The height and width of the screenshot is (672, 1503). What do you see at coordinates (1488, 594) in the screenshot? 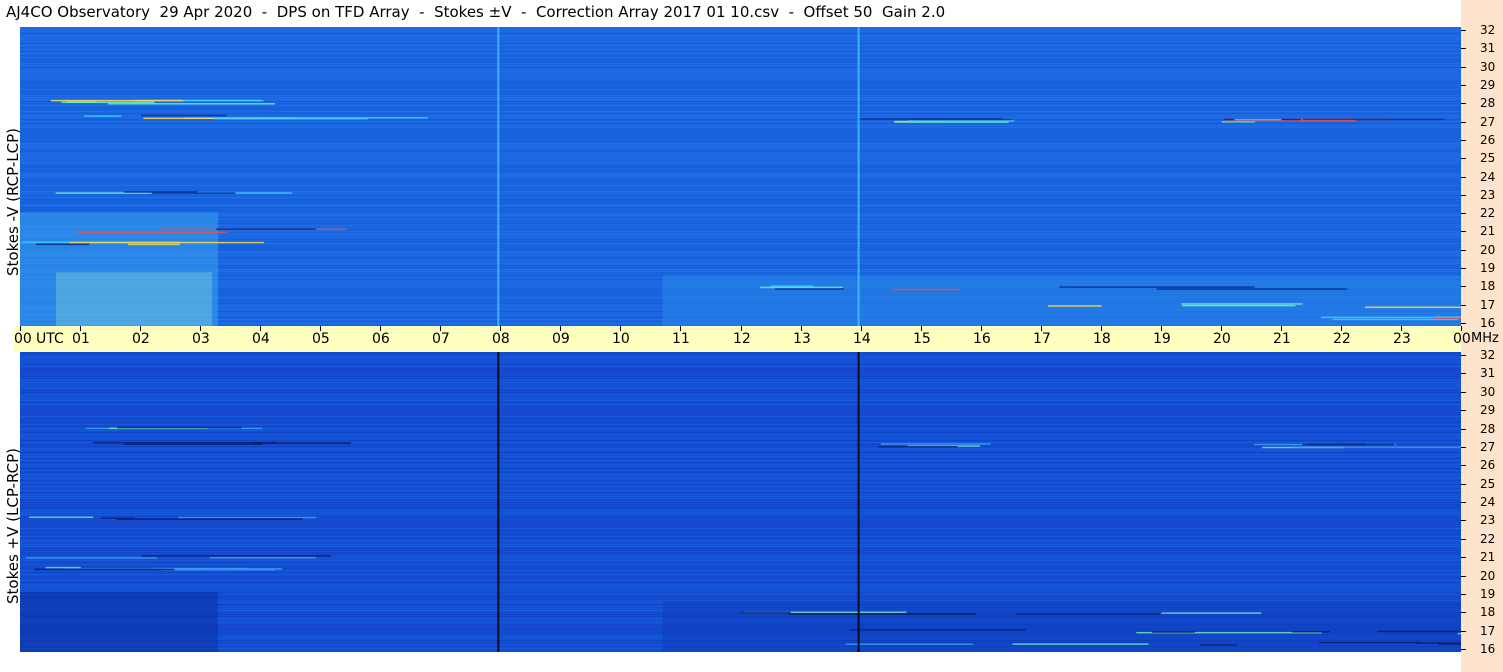
I see `freq-tick-label: 19` at bounding box center [1488, 594].